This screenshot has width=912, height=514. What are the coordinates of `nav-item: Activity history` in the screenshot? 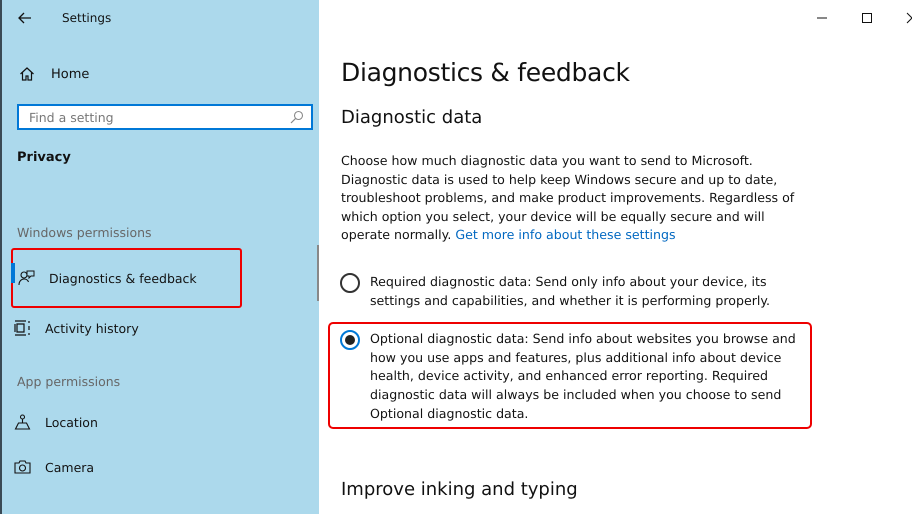 It's located at (159, 328).